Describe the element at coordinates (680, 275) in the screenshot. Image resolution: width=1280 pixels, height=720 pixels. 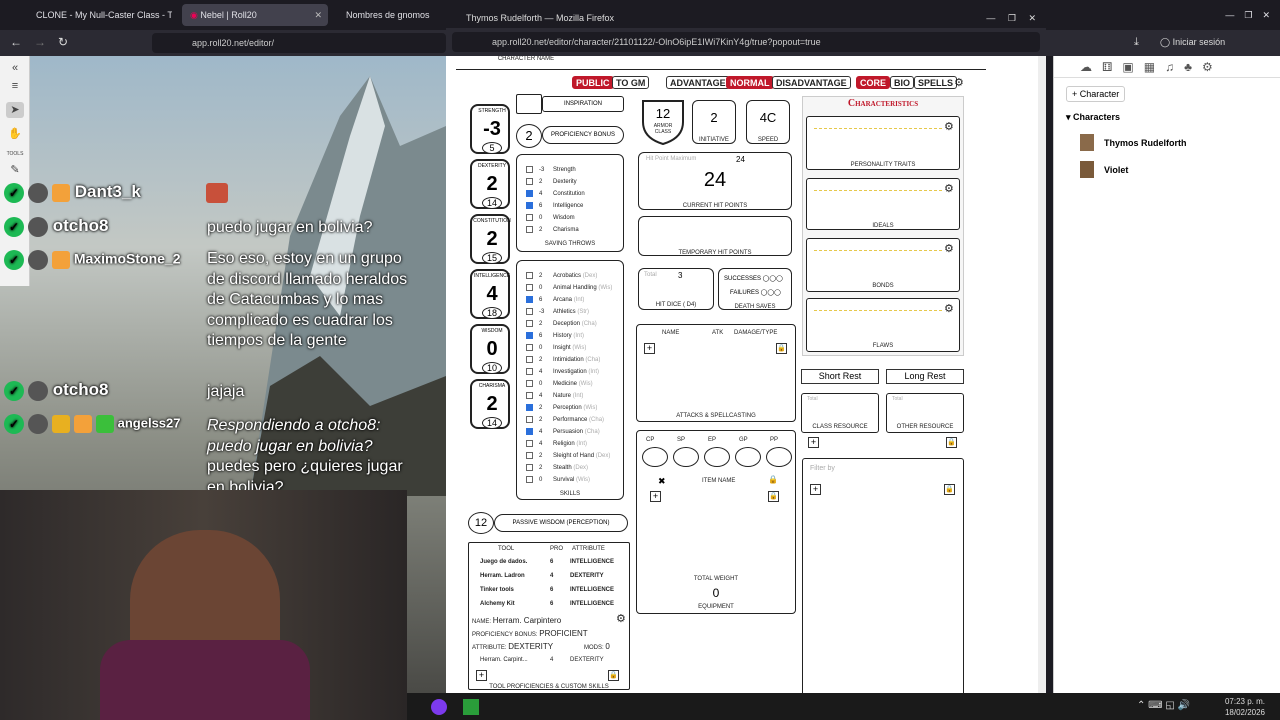
I see `hit-dice-total: 3` at that location.